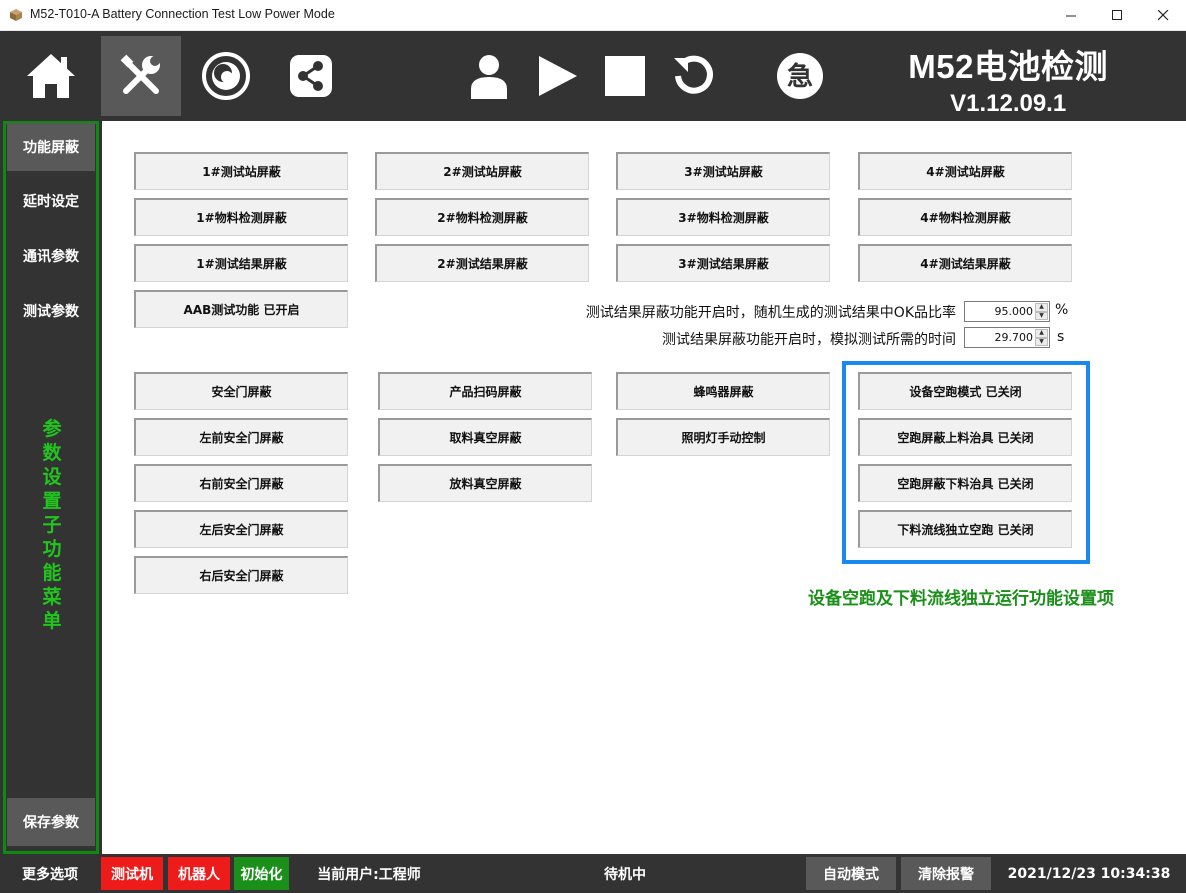  Describe the element at coordinates (132, 873) in the screenshot. I see `tester-status-badge: 测试机` at that location.